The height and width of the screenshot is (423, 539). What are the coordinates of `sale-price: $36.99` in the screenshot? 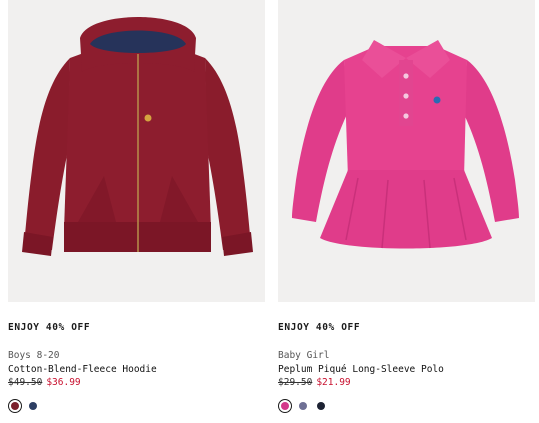 It's located at (63, 382).